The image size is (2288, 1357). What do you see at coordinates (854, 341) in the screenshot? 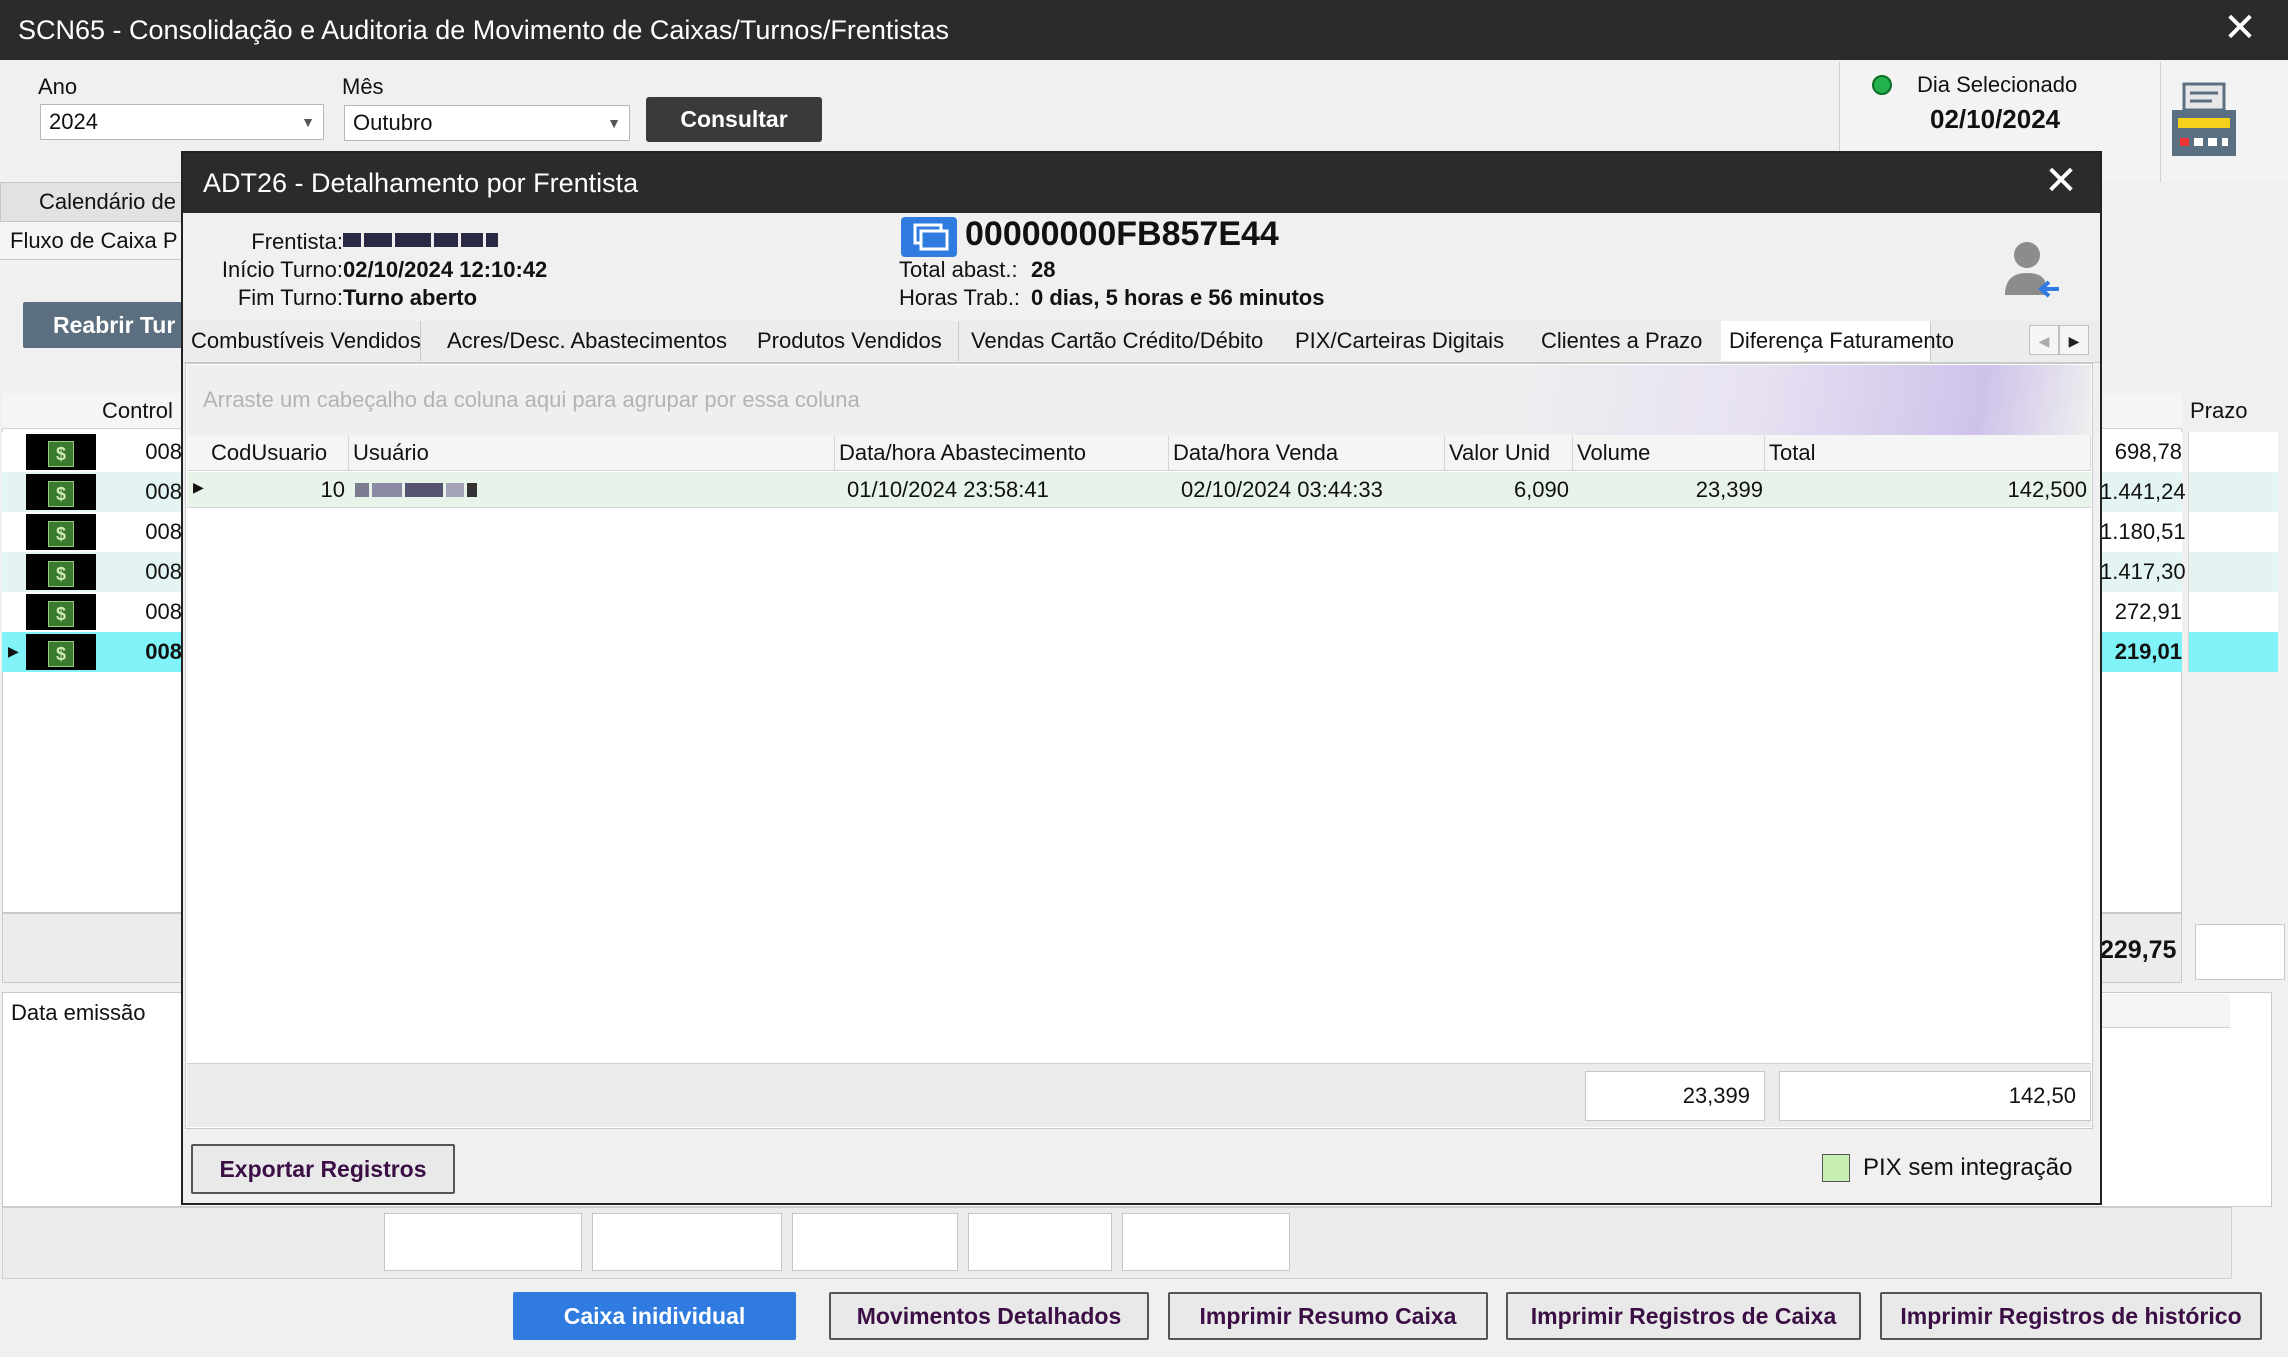
I see `tab-produtos: Produtos Vendidos` at bounding box center [854, 341].